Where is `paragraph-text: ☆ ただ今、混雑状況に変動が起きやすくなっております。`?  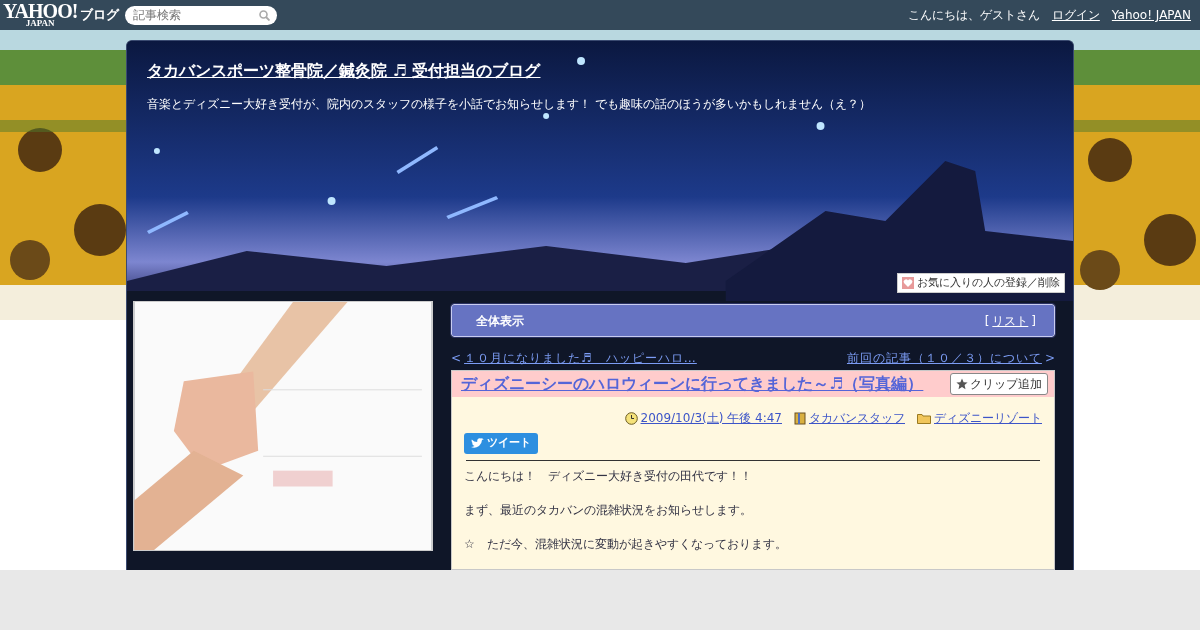
paragraph-text: ☆ ただ今、混雑状況に変動が起きやすくなっております。 is located at coordinates (626, 544).